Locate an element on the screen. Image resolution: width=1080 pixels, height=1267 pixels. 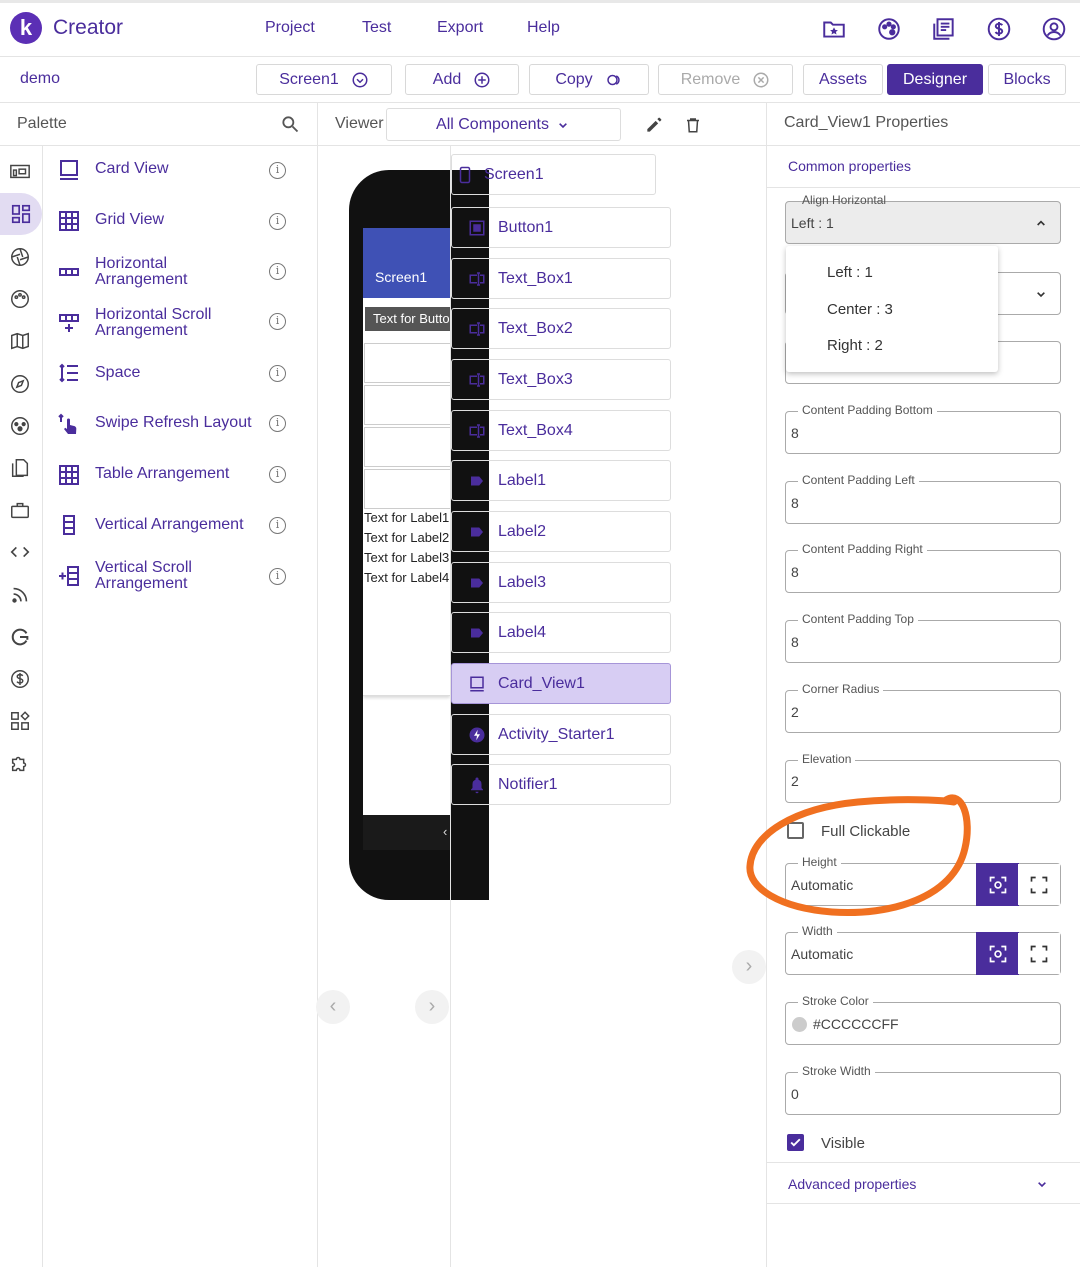
widgets-category-icon is located at coordinates (21, 722).